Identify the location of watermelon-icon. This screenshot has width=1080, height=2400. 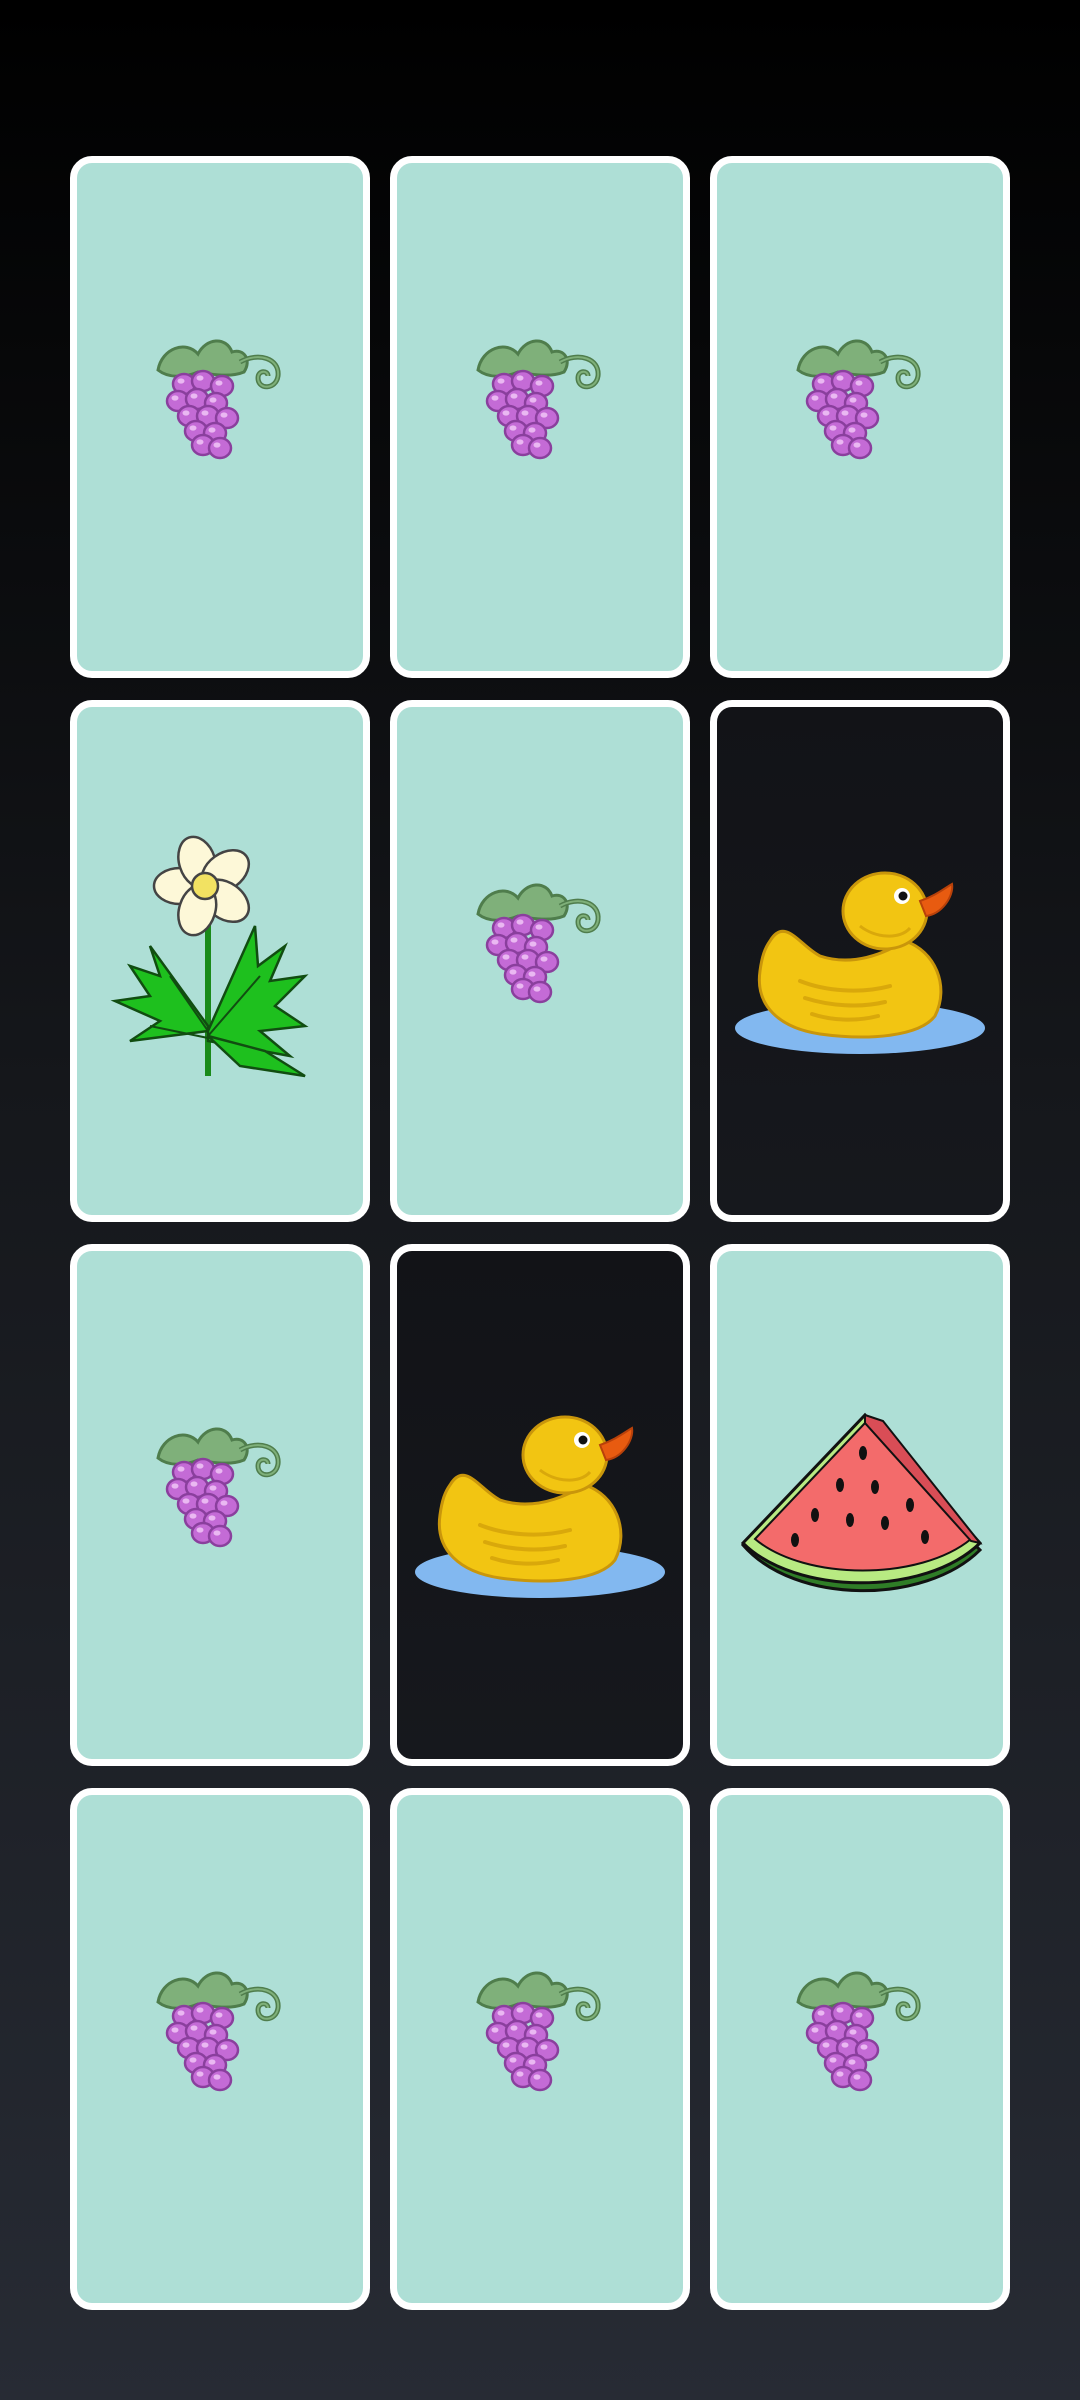
(860, 1505).